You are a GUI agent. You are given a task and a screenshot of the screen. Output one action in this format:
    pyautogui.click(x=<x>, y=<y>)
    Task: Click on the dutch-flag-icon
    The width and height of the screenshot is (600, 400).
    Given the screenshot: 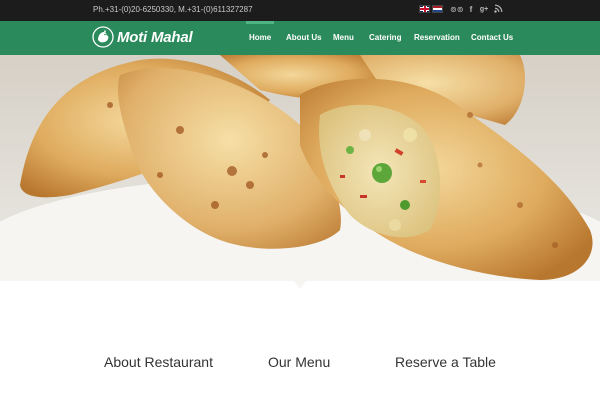 What is the action you would take?
    pyautogui.click(x=437, y=9)
    